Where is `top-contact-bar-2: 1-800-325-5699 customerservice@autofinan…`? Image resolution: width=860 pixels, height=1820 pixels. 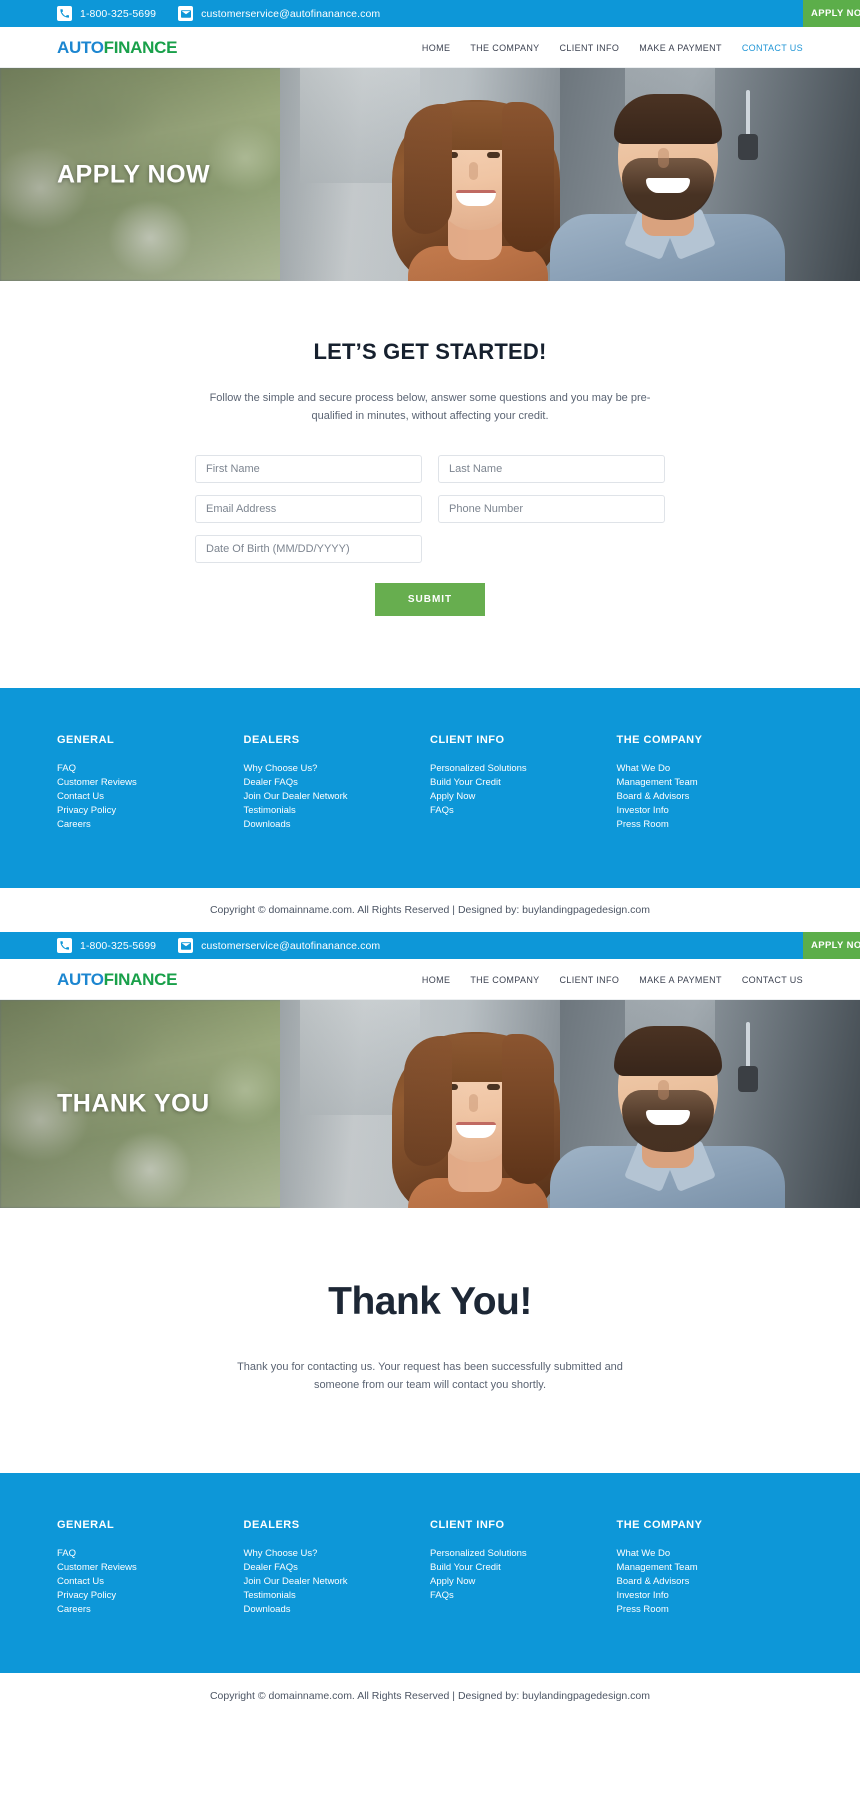 top-contact-bar-2: 1-800-325-5699 customerservice@autofinan… is located at coordinates (430, 946).